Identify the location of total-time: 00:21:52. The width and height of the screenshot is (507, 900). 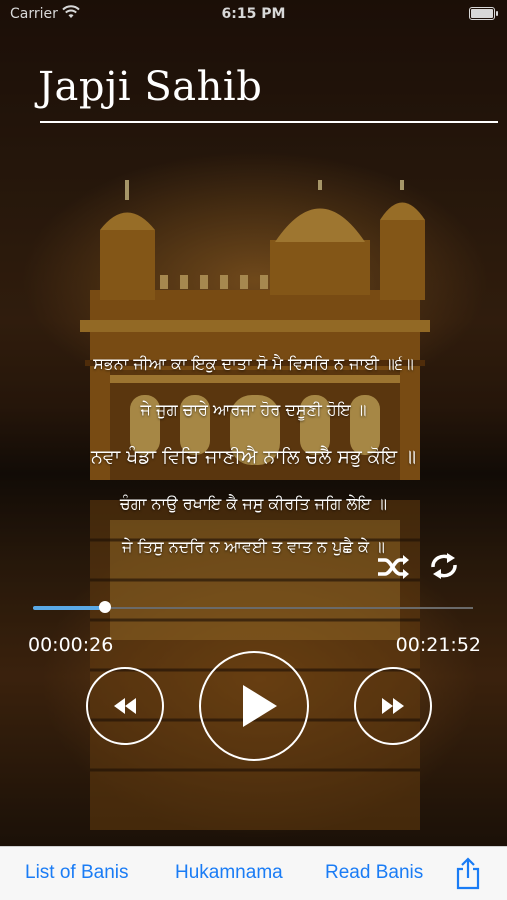
(438, 645).